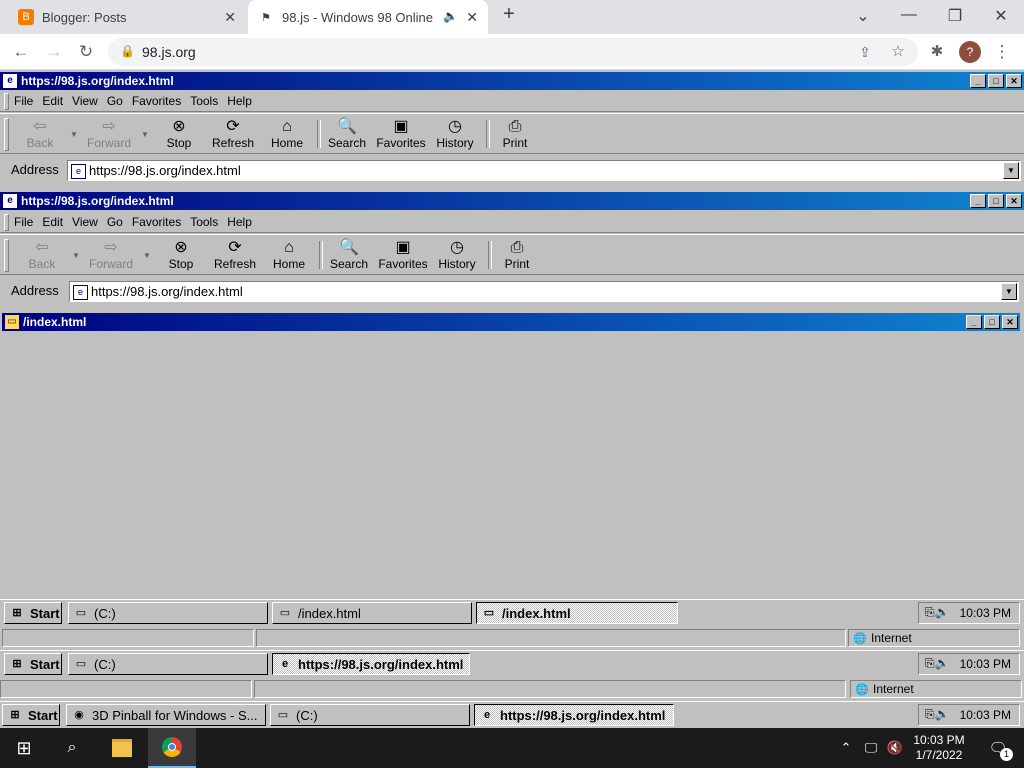  What do you see at coordinates (368, 17) in the screenshot?
I see `tab-98js: ⚑ 98.js - Windows 98 Online 🔈 ✕` at bounding box center [368, 17].